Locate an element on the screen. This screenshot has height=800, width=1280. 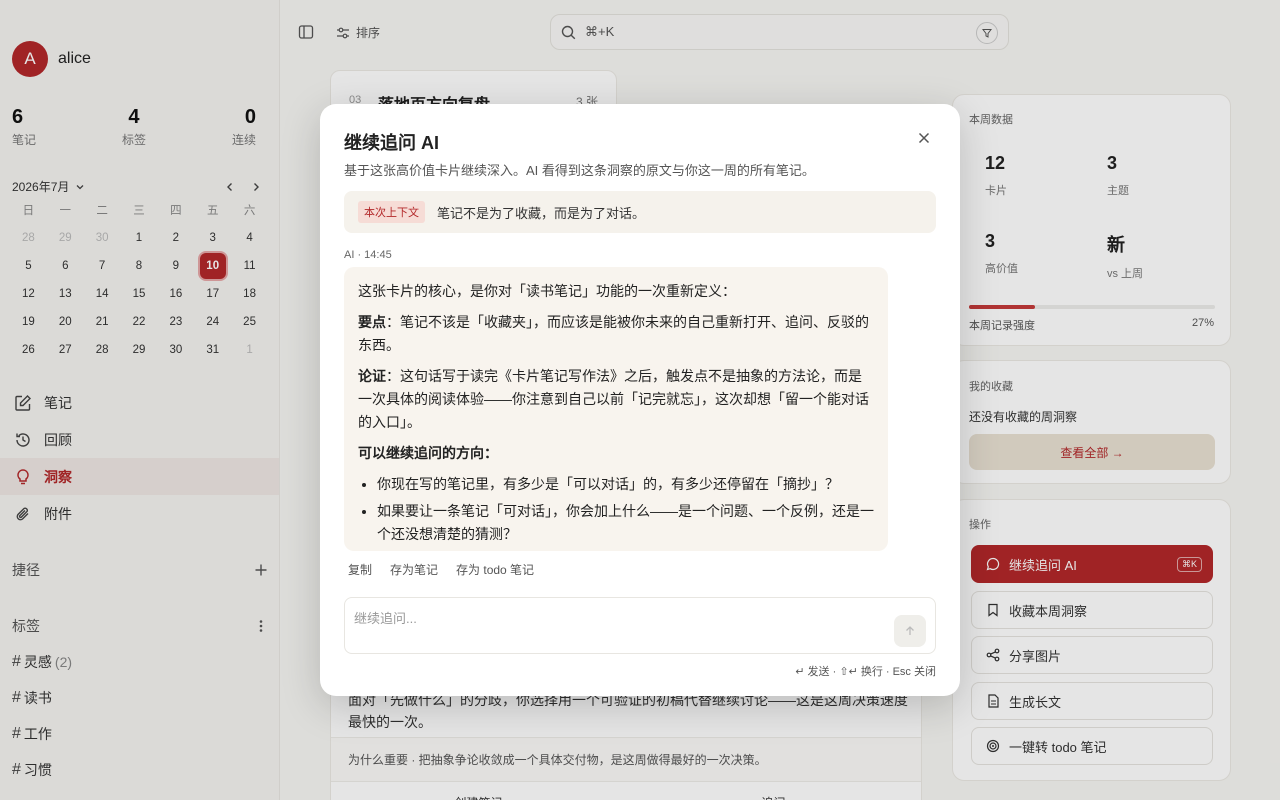
arrow-up-icon is located at coordinates (910, 630).